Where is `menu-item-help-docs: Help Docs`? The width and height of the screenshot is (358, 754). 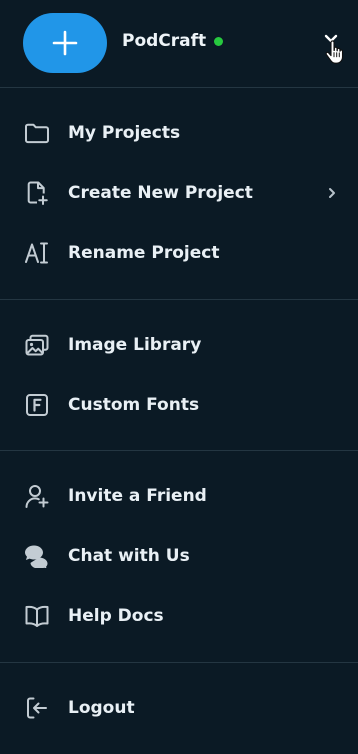
menu-item-help-docs: Help Docs is located at coordinates (179, 616).